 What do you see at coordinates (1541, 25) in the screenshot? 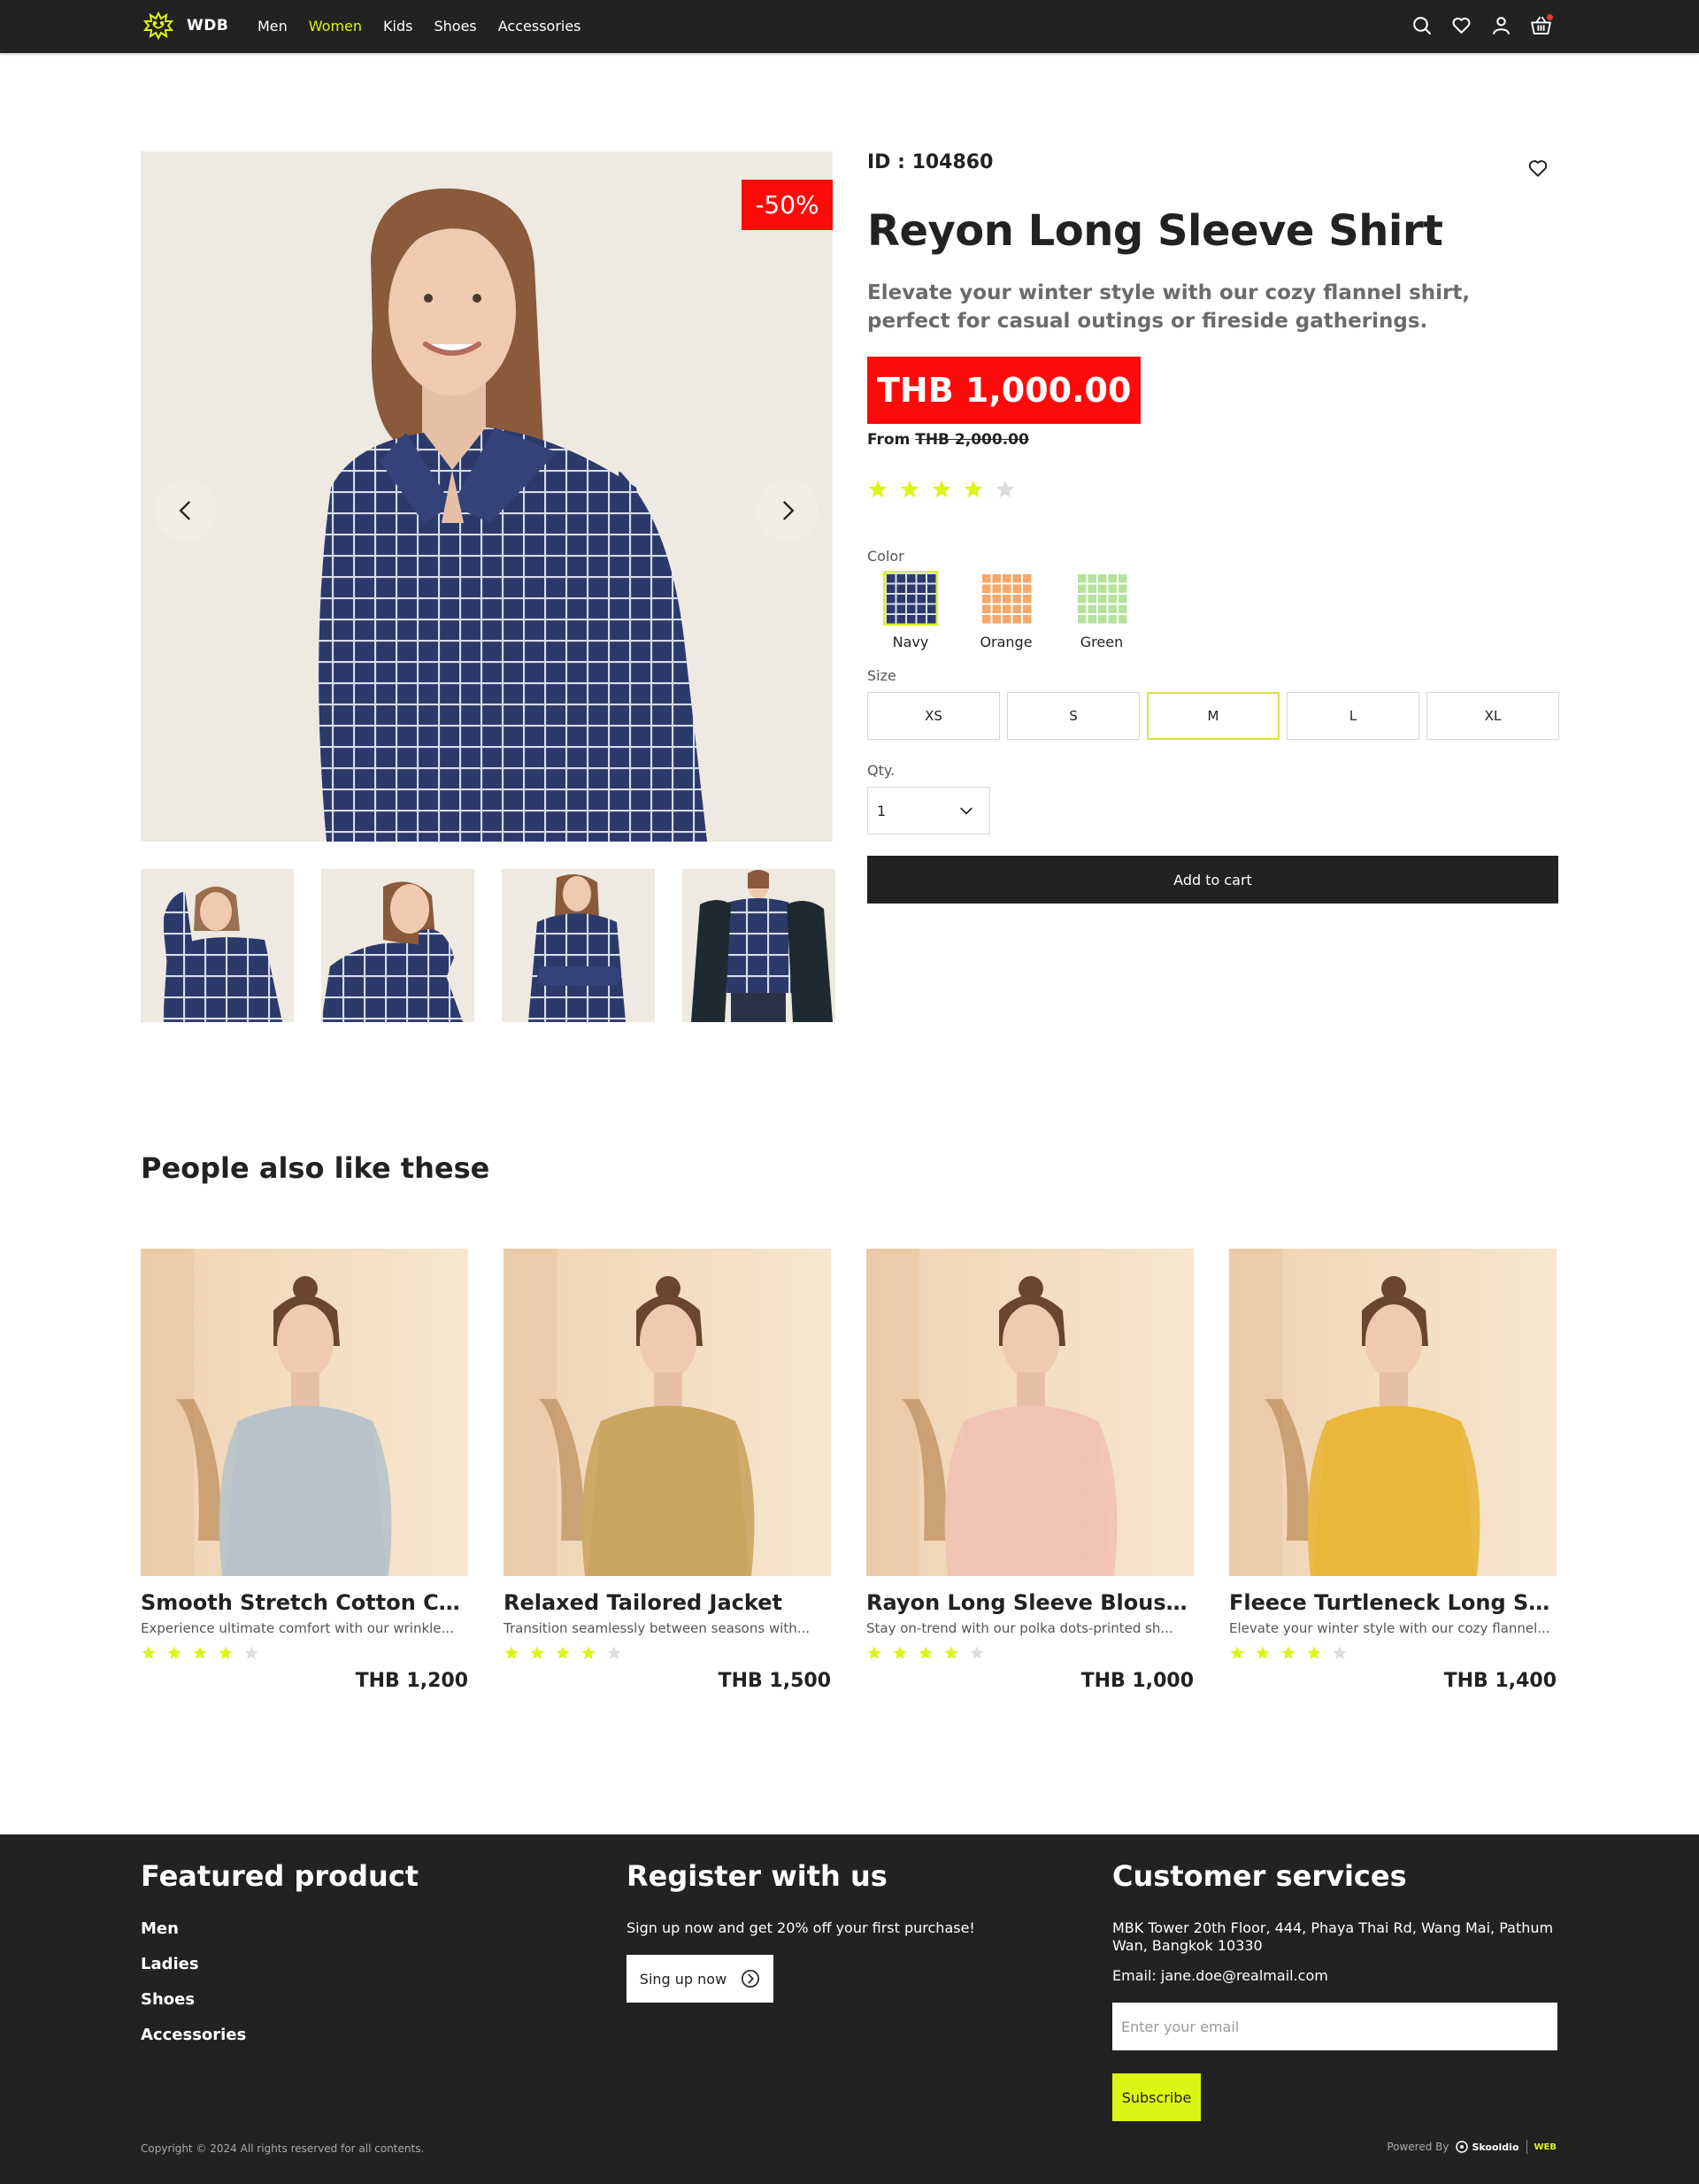
I see `basket-icon` at bounding box center [1541, 25].